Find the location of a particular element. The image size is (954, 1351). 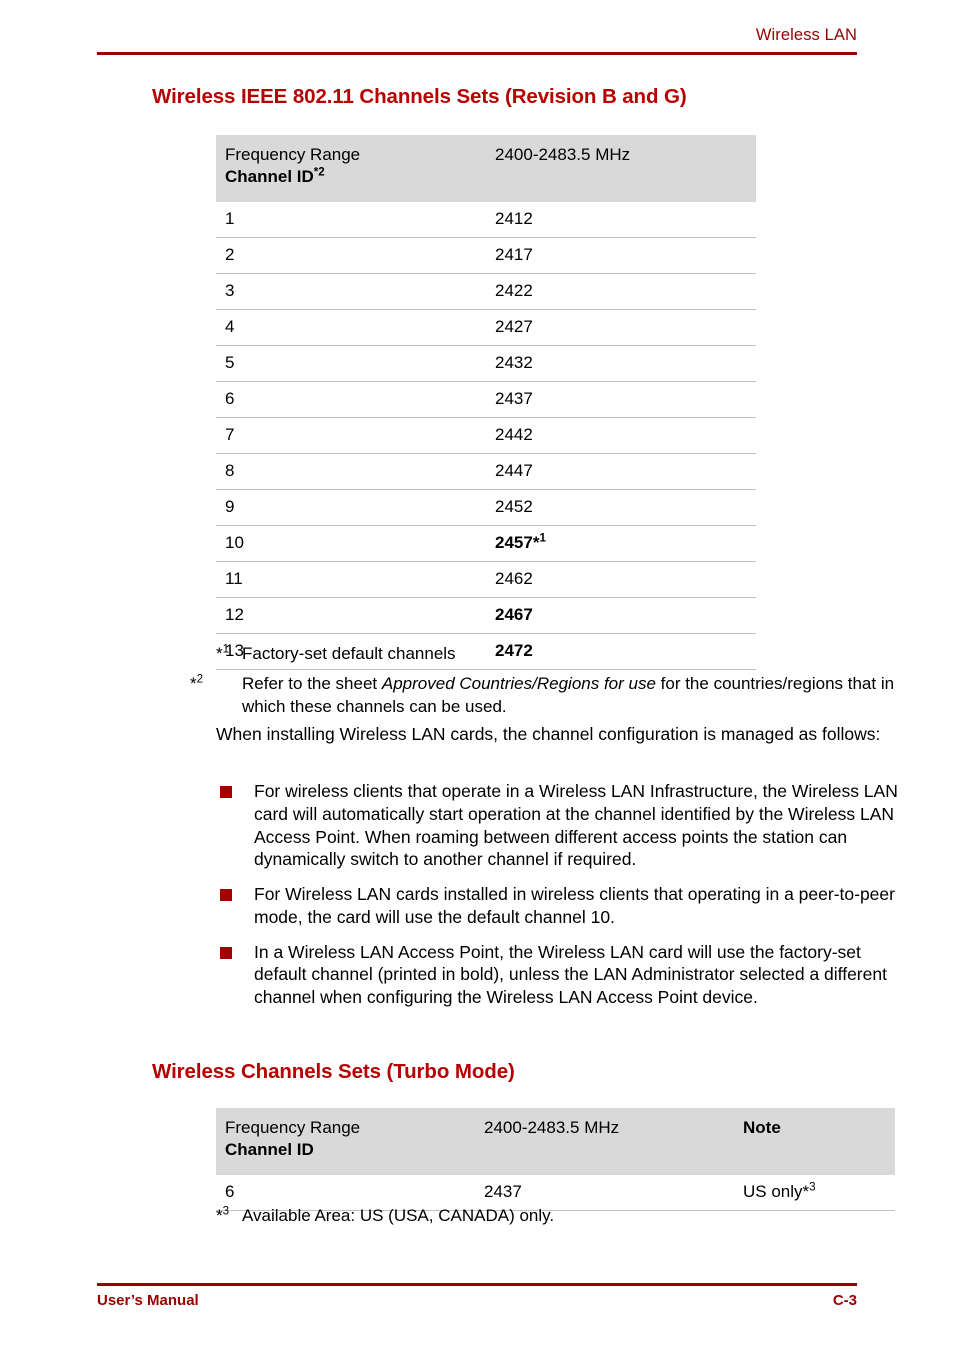

cell-frequency: 2412 is located at coordinates (621, 220).